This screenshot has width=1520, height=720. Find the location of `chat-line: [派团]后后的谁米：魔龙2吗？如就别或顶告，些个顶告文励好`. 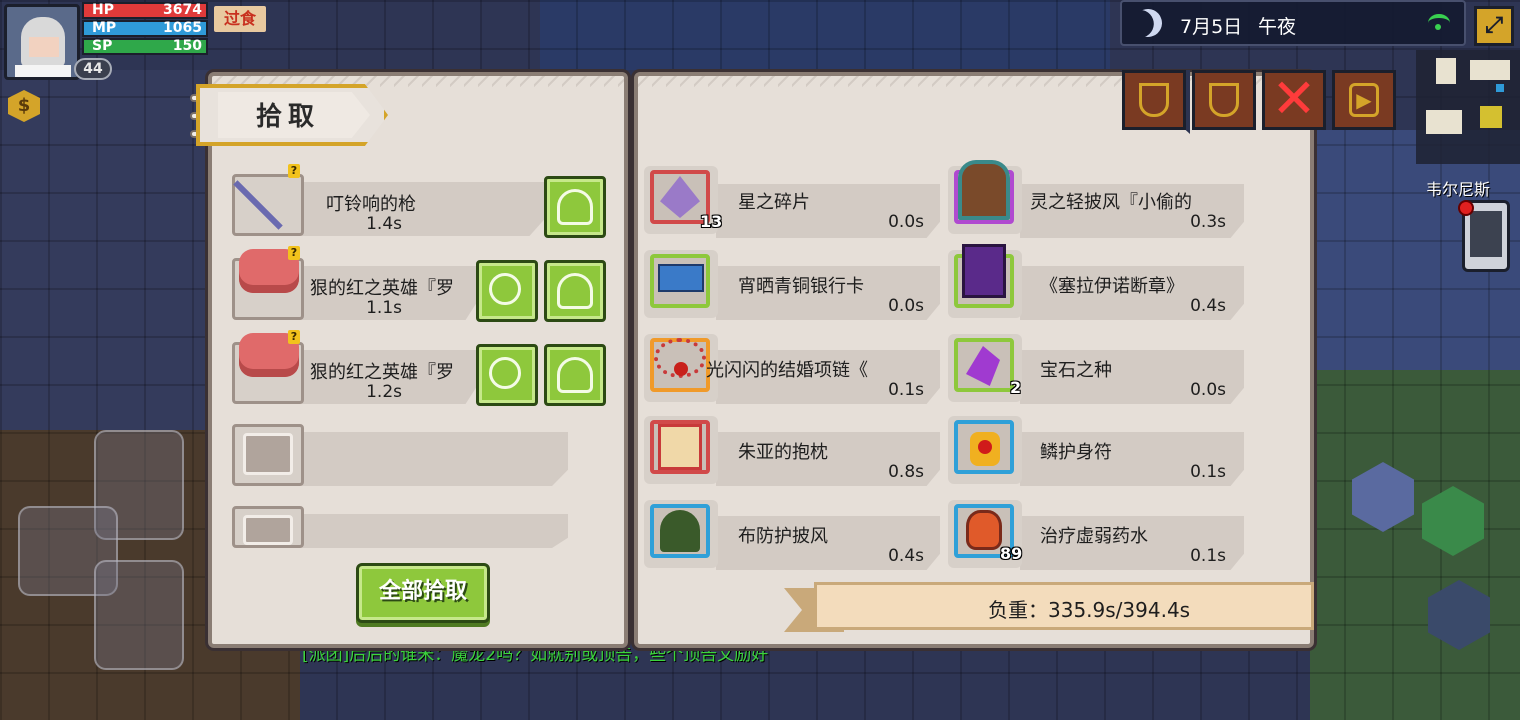

chat-line: [派团]后后的谁米：魔龙2吗？如就别或顶告，些个顶告文励好 is located at coordinates (535, 655).